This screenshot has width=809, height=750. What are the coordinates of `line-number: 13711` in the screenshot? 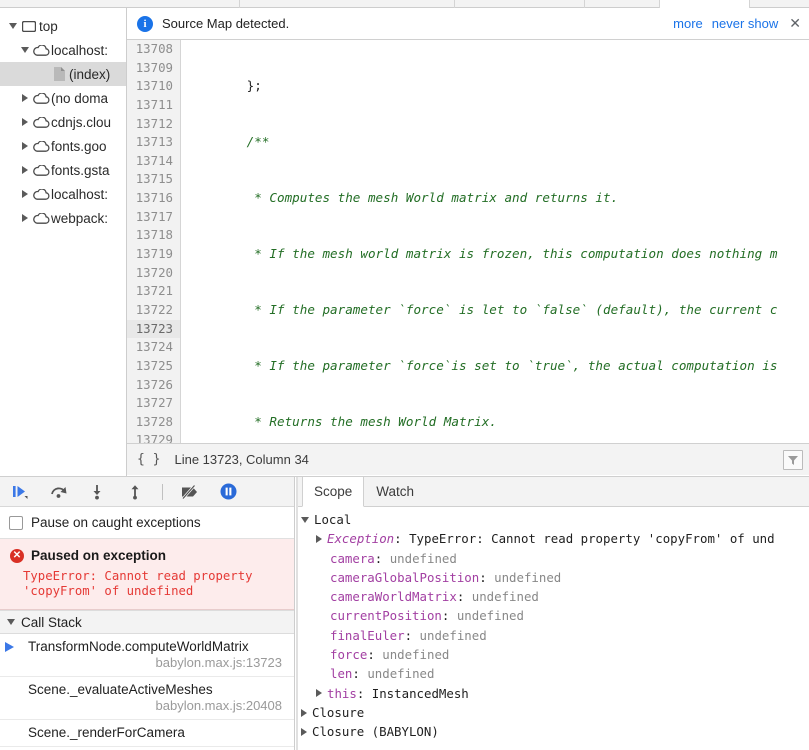 It's located at (154, 104).